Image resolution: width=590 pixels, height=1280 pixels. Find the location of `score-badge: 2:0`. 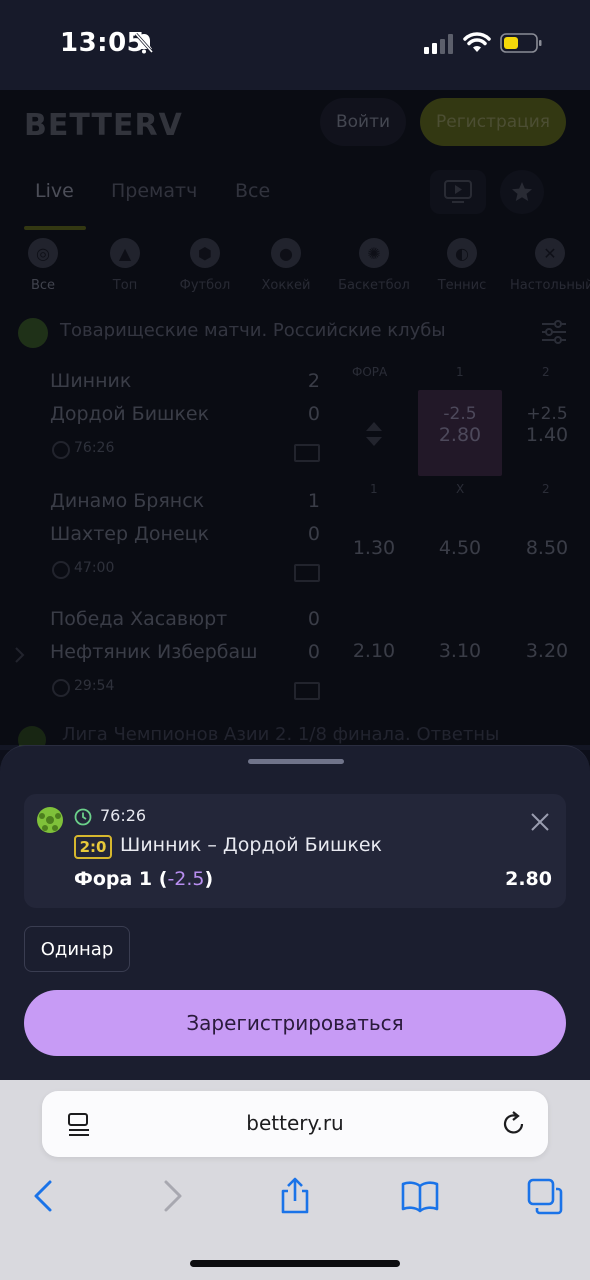

score-badge: 2:0 is located at coordinates (93, 847).